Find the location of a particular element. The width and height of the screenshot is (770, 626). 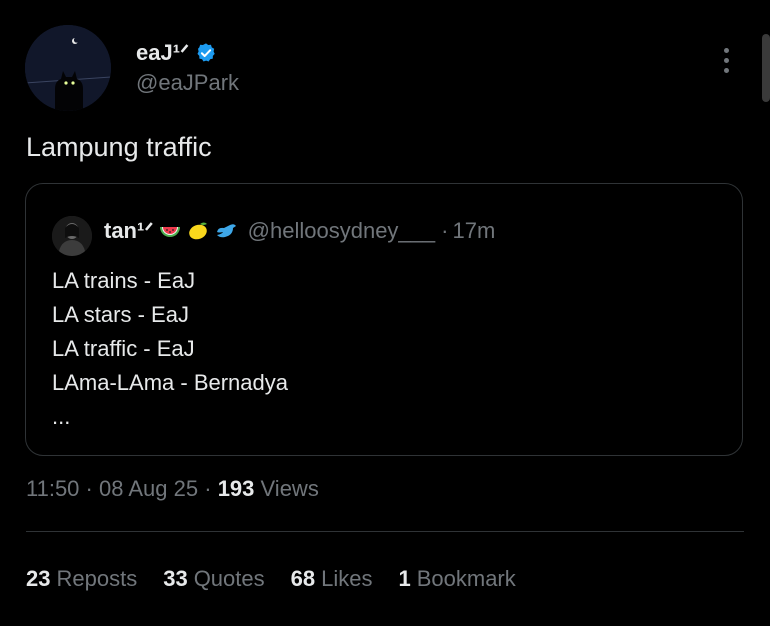

bookmarks-stat: 1 Bookmark is located at coordinates (456, 579).